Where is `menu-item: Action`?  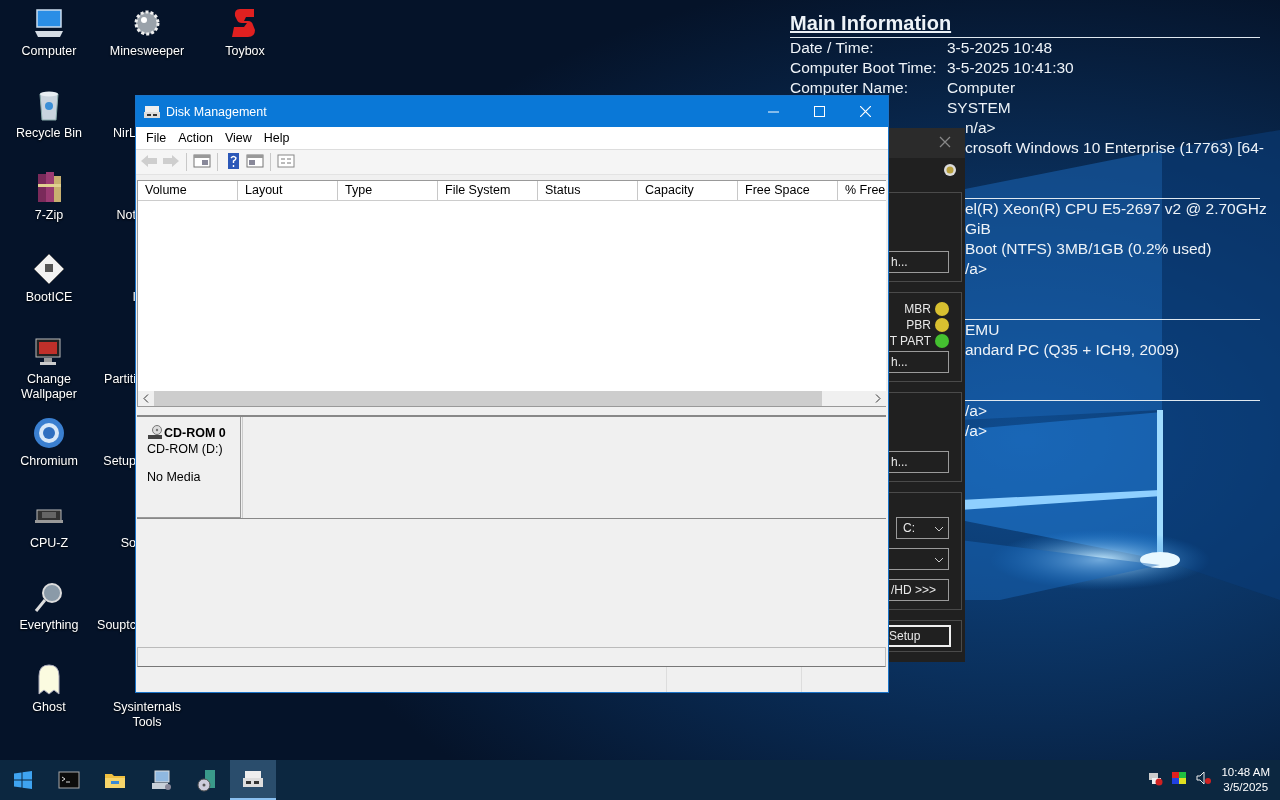 menu-item: Action is located at coordinates (195, 138).